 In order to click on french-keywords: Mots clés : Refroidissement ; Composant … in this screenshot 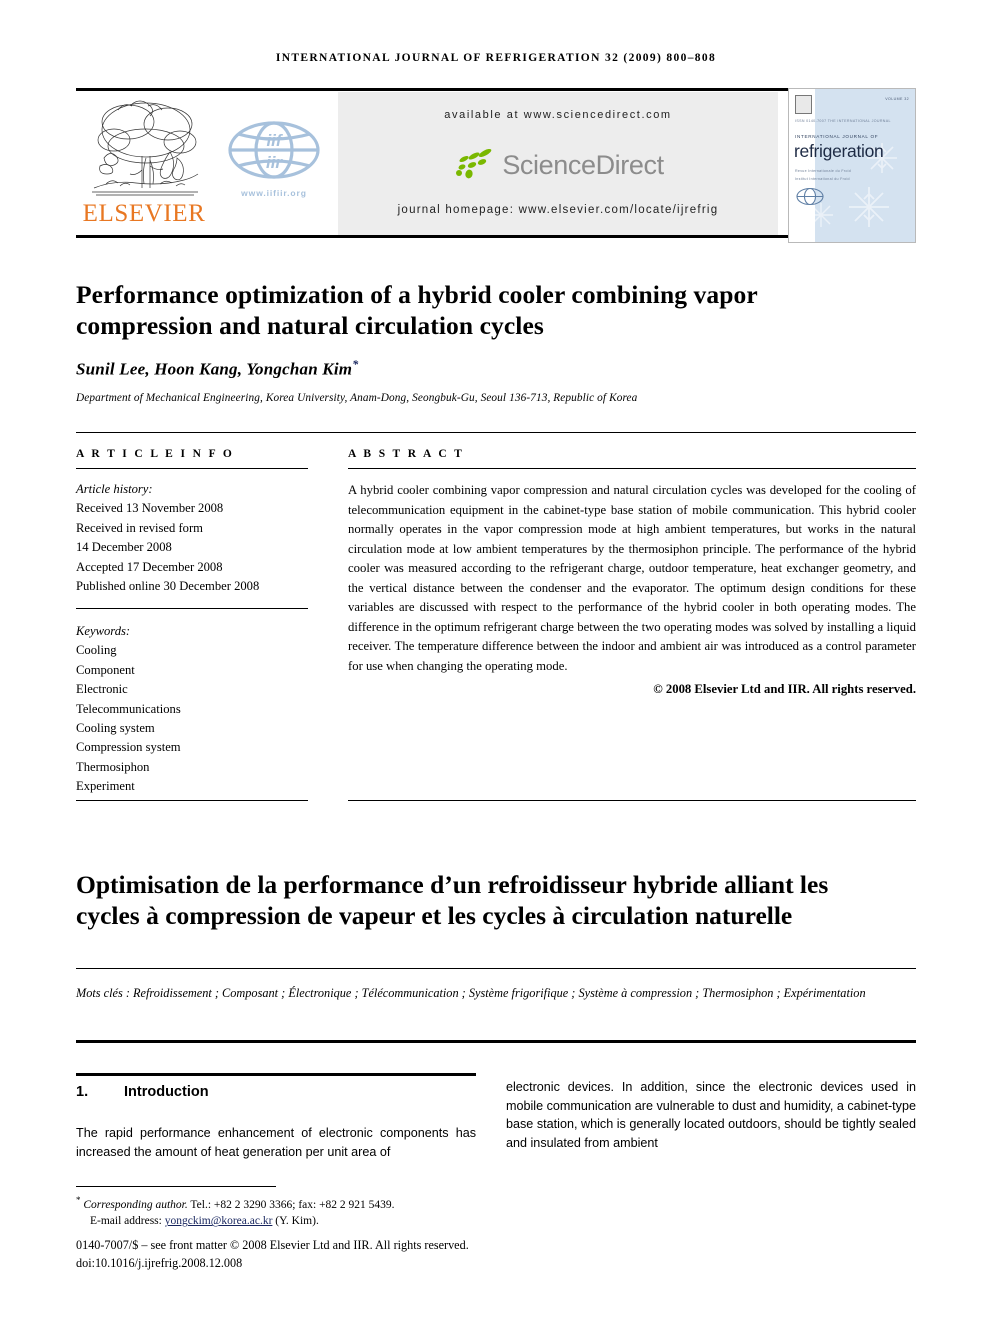, I will do `click(471, 993)`.